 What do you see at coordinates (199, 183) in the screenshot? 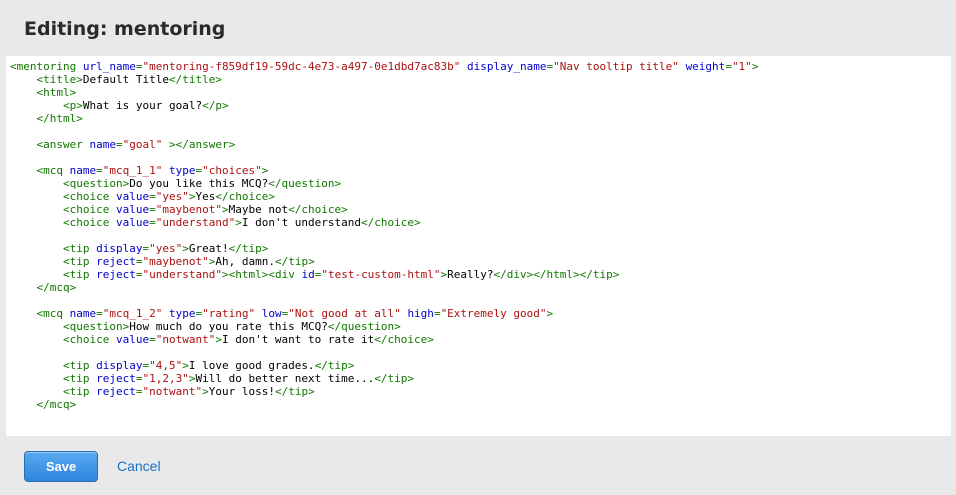
I see `code-token-txt: Do you like this MCQ?` at bounding box center [199, 183].